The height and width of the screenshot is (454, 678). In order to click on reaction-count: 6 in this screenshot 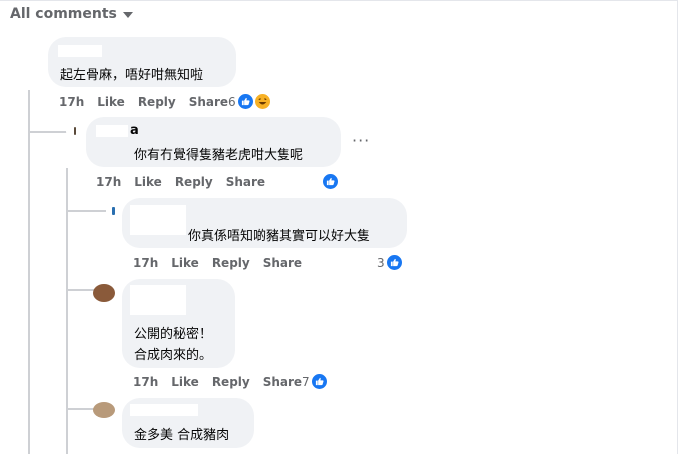, I will do `click(232, 102)`.